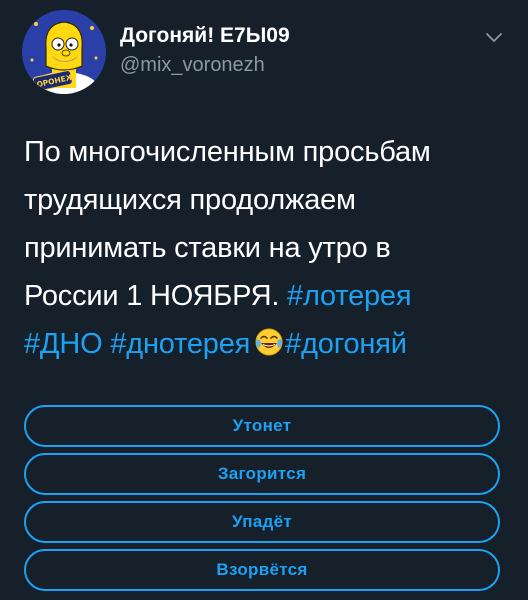 This screenshot has height=600, width=528. I want to click on hashtag-link: #днотерея, so click(180, 344).